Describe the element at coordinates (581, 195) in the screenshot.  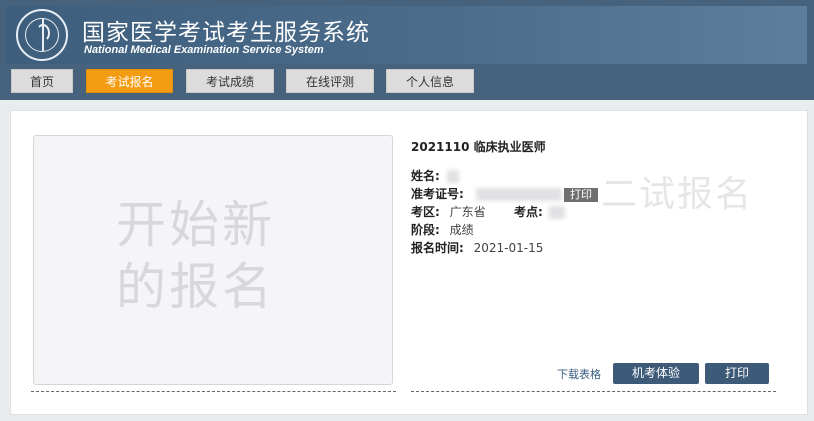
I see `admission-print-tag: 打印` at that location.